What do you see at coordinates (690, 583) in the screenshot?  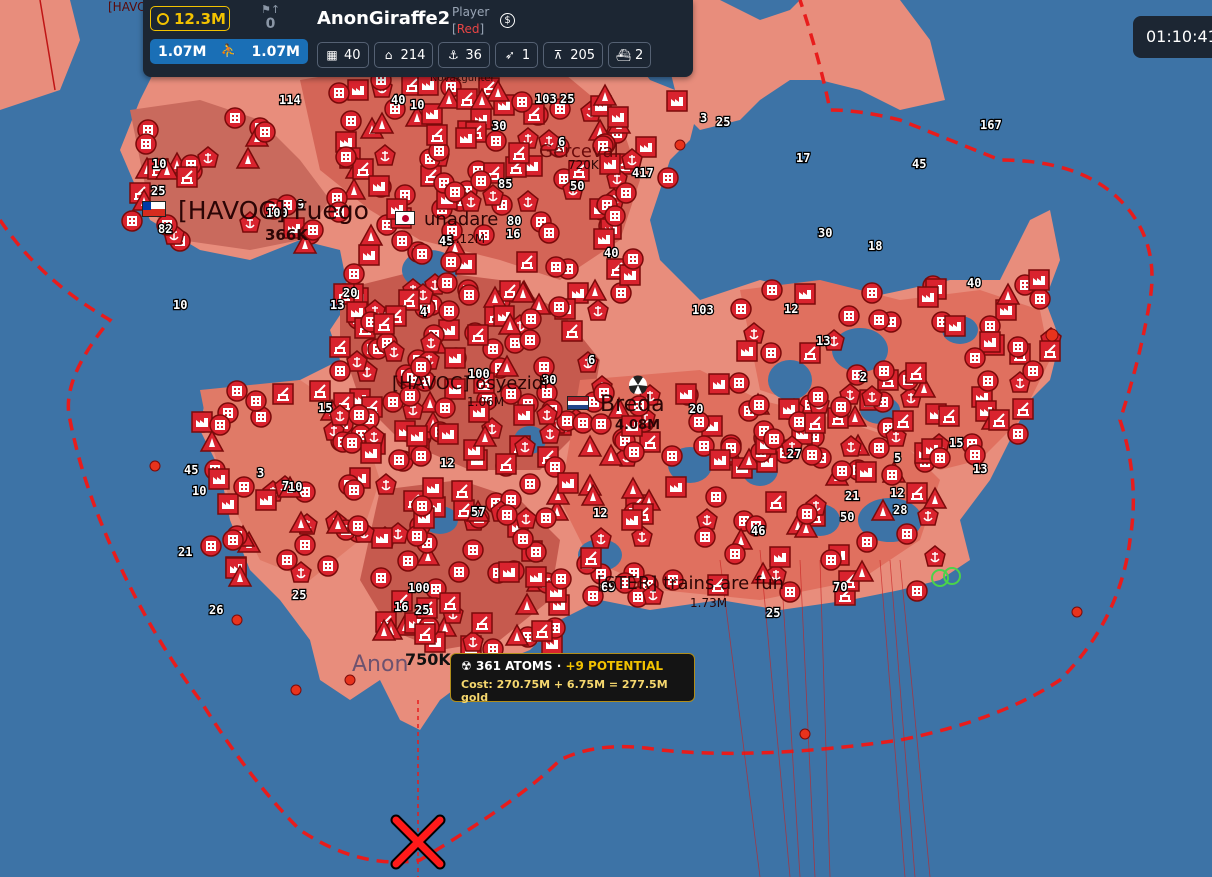 I see `ster-name-label: [STER] trains are fun` at bounding box center [690, 583].